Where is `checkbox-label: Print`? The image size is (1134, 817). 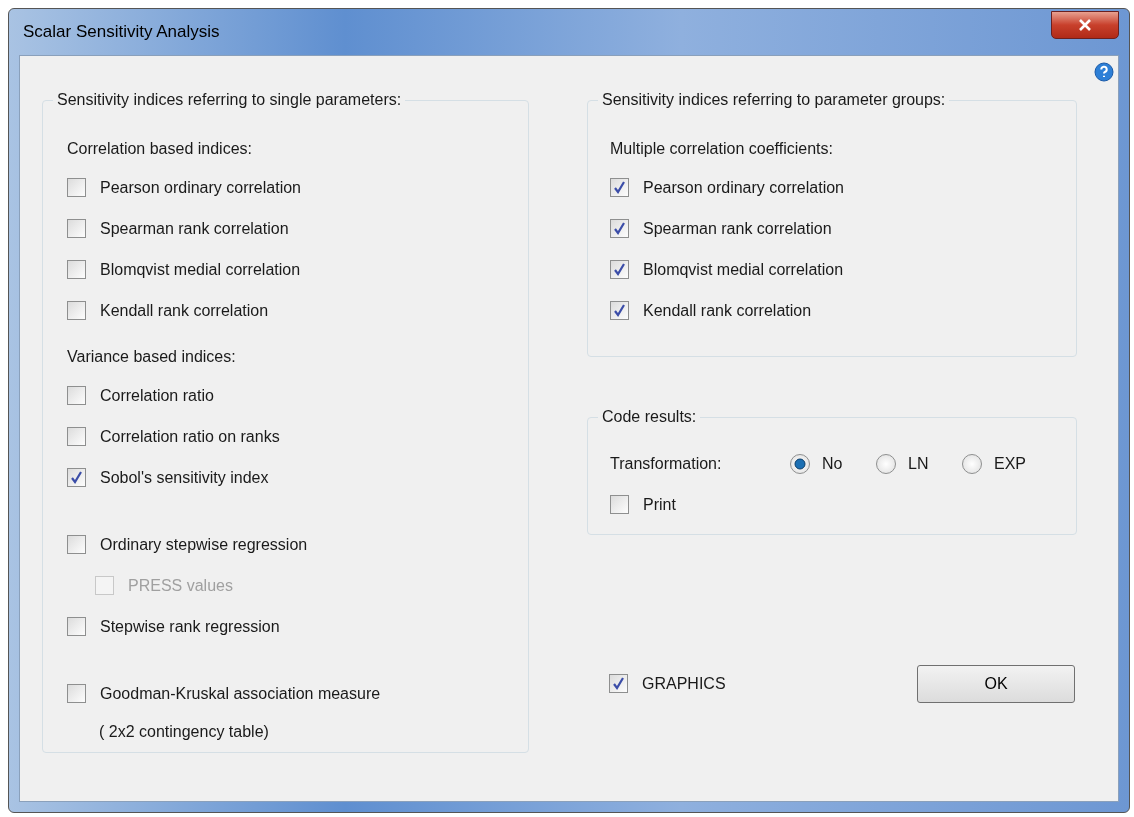
checkbox-label: Print is located at coordinates (659, 504).